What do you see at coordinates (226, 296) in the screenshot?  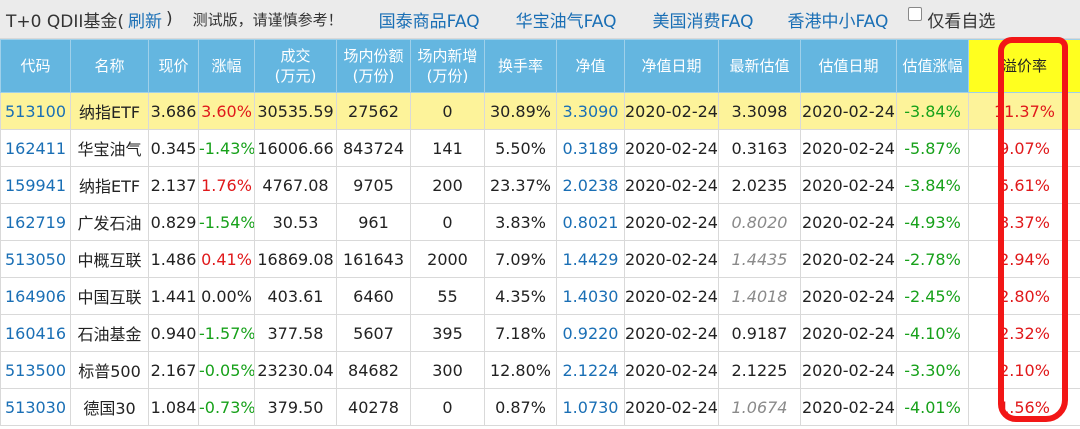 I see `cell-change: 0.00%` at bounding box center [226, 296].